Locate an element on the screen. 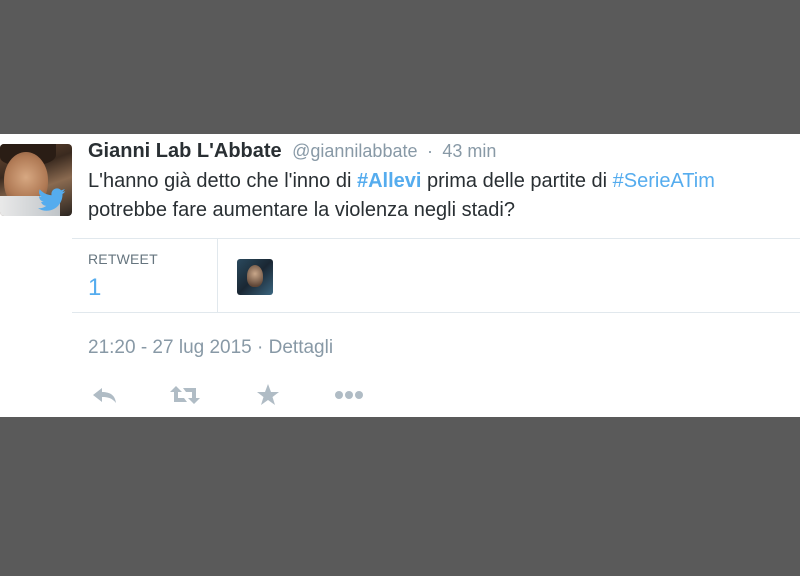  tweet-text-part: L'hanno già detto che l'inno di is located at coordinates (222, 181).